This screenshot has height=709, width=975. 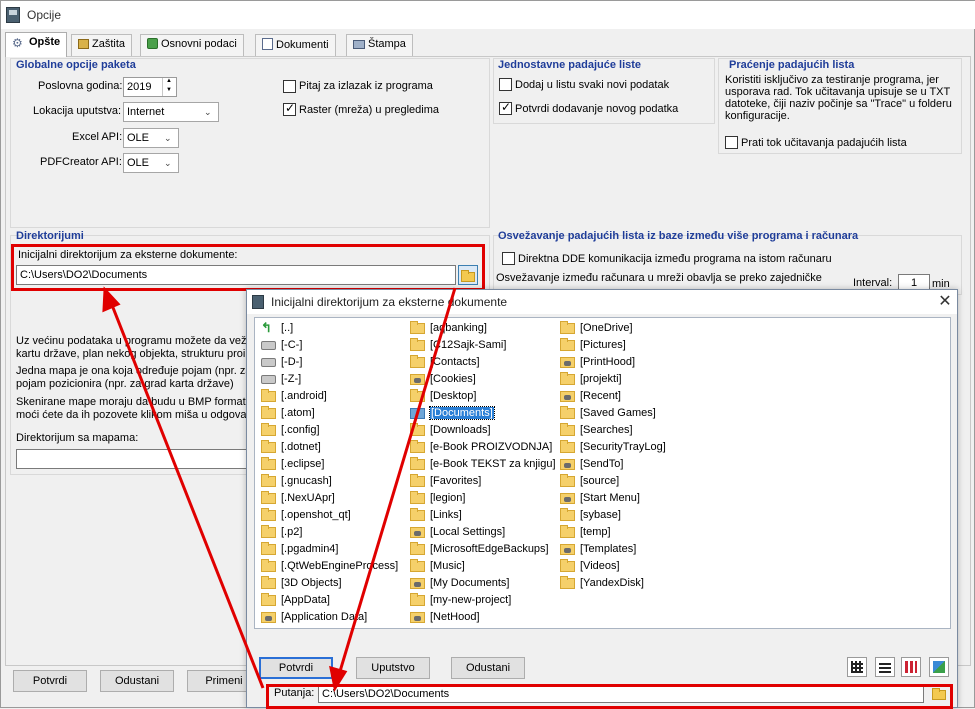 I want to click on directory-item: [Documents], so click(x=452, y=414).